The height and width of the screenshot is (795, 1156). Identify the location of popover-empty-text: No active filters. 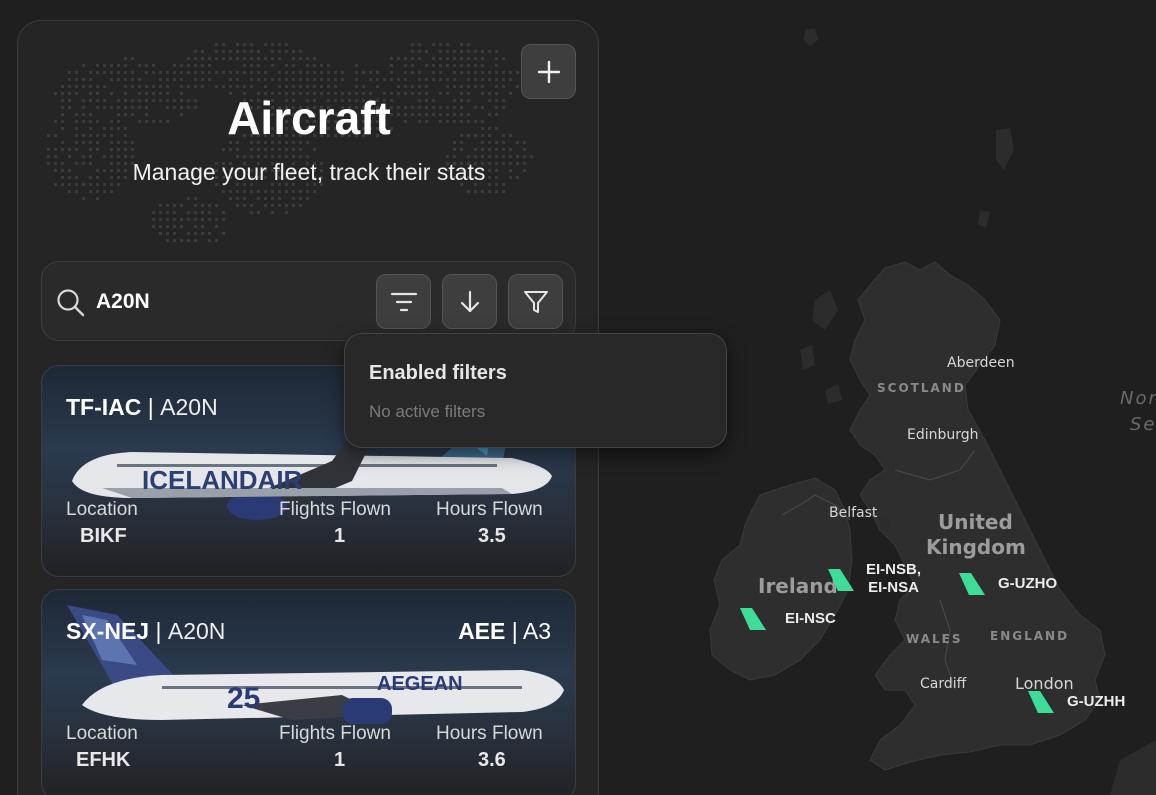
(427, 411).